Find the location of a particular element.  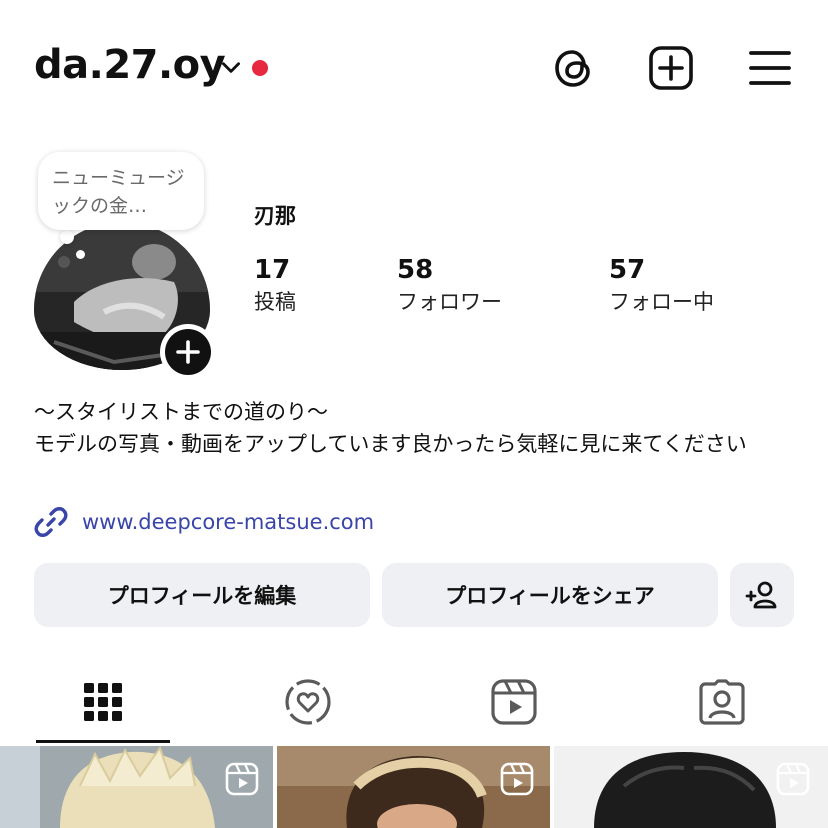

create-post-icon is located at coordinates (671, 68).